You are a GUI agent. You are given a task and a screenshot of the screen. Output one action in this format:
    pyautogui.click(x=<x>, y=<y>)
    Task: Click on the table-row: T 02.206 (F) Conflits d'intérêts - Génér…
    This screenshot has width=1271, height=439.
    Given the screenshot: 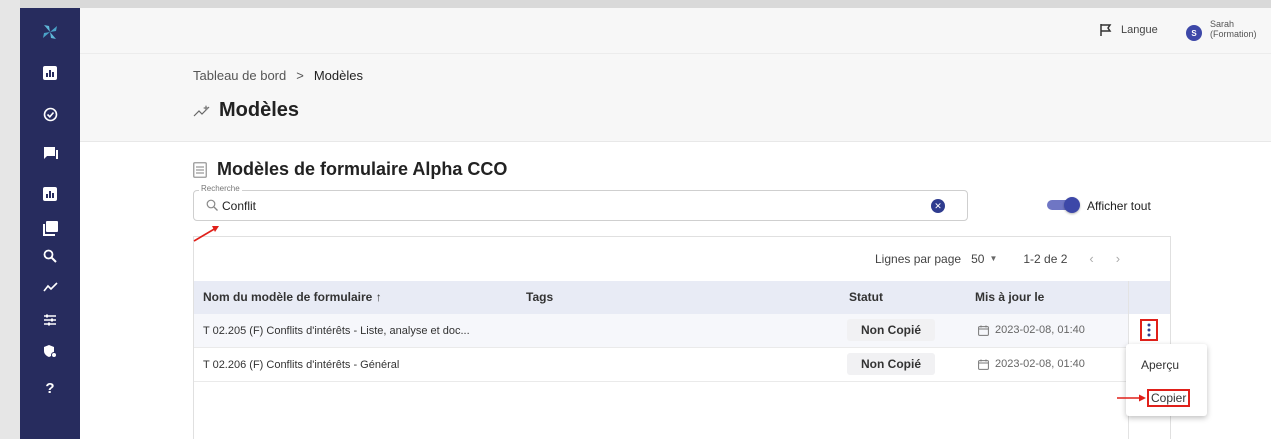 What is the action you would take?
    pyautogui.click(x=661, y=365)
    